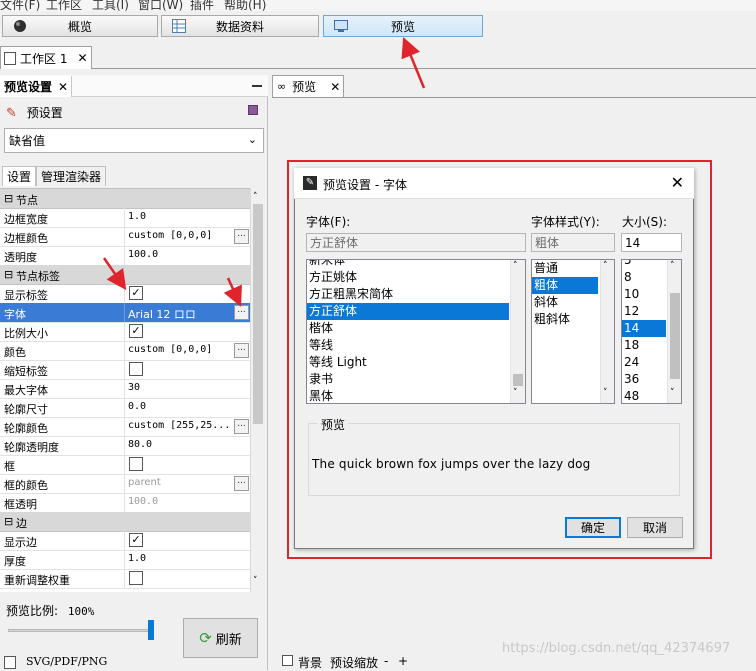  I want to click on arrow-to-font-button, so click(232, 292).